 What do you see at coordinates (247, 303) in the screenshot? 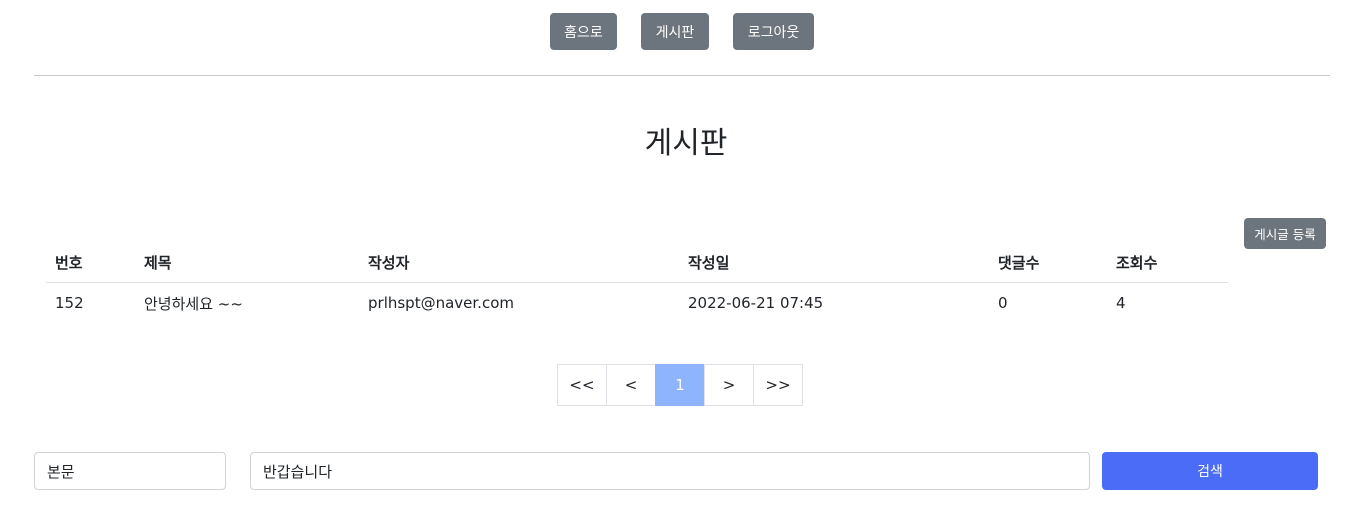
I see `post-title-link: 안녕하세요 ~~` at bounding box center [247, 303].